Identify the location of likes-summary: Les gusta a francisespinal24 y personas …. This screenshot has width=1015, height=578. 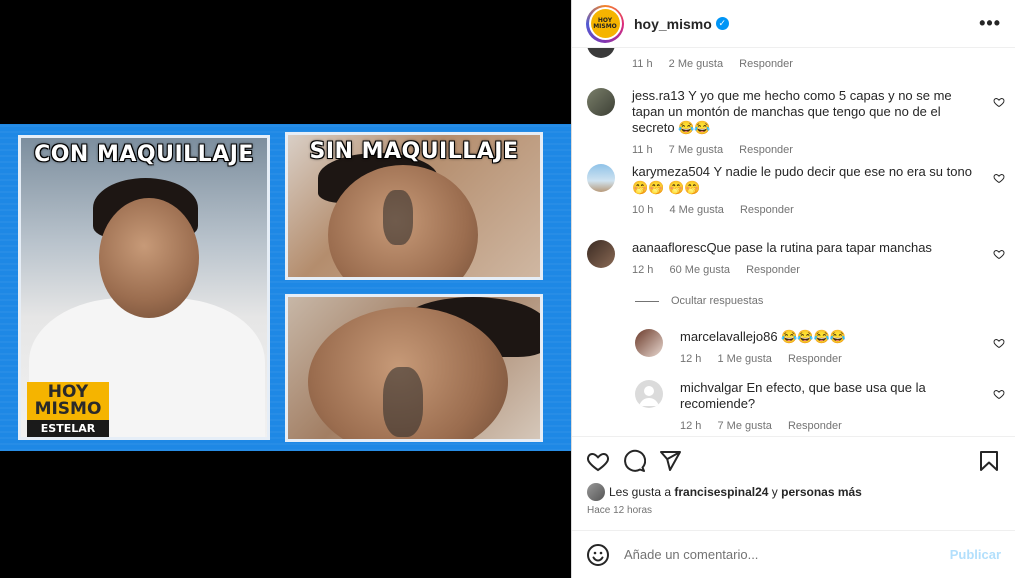
(793, 487).